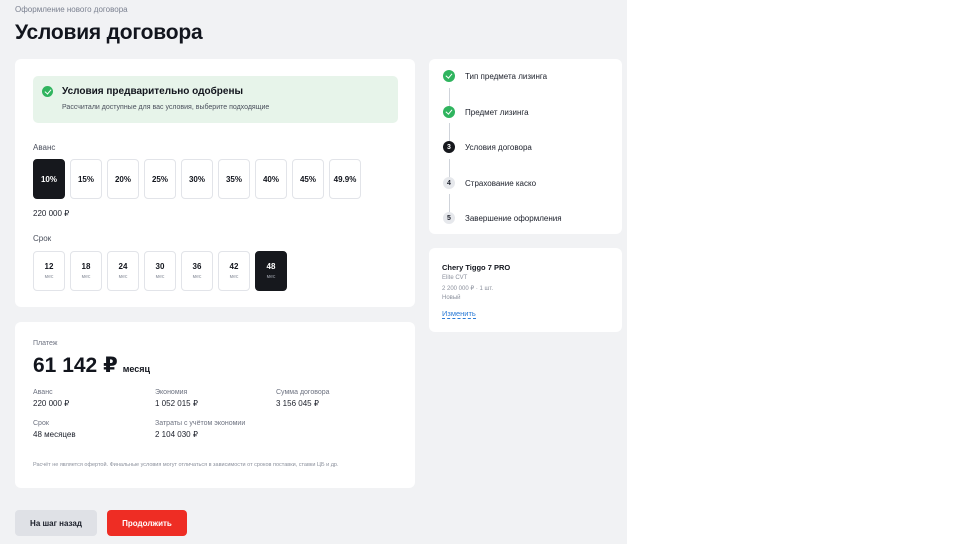 The width and height of the screenshot is (968, 544). What do you see at coordinates (109, 32) in the screenshot?
I see `page-title: Условия договора` at bounding box center [109, 32].